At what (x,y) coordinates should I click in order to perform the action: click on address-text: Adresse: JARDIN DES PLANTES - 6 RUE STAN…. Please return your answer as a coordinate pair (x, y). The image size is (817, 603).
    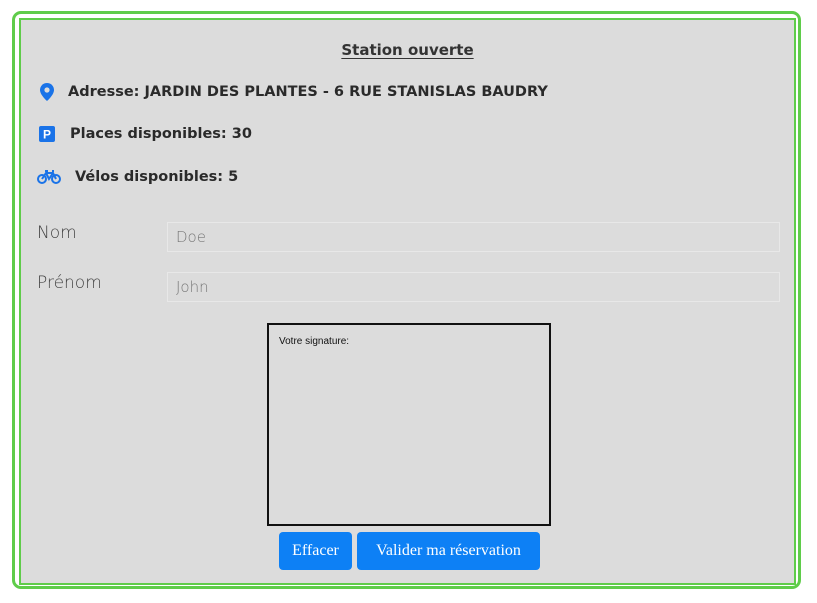
    Looking at the image, I should click on (308, 92).